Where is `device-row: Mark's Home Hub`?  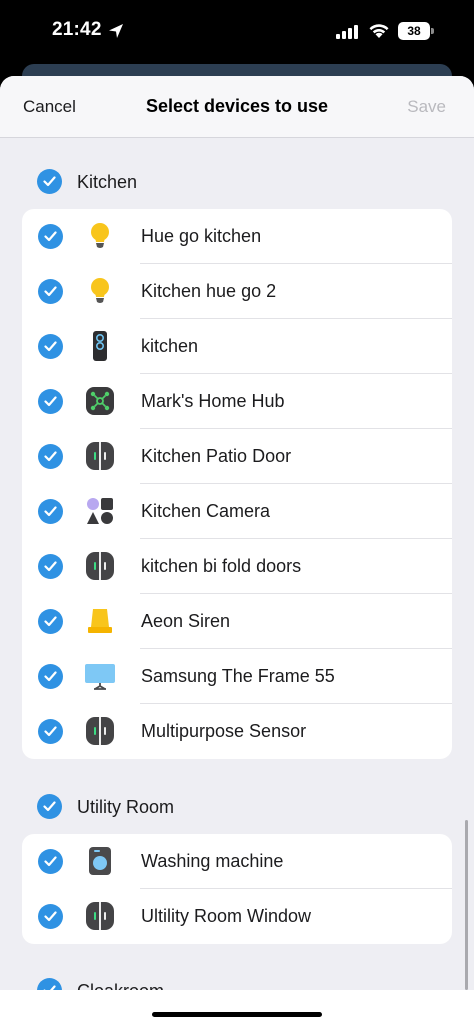
device-row: Mark's Home Hub is located at coordinates (237, 401).